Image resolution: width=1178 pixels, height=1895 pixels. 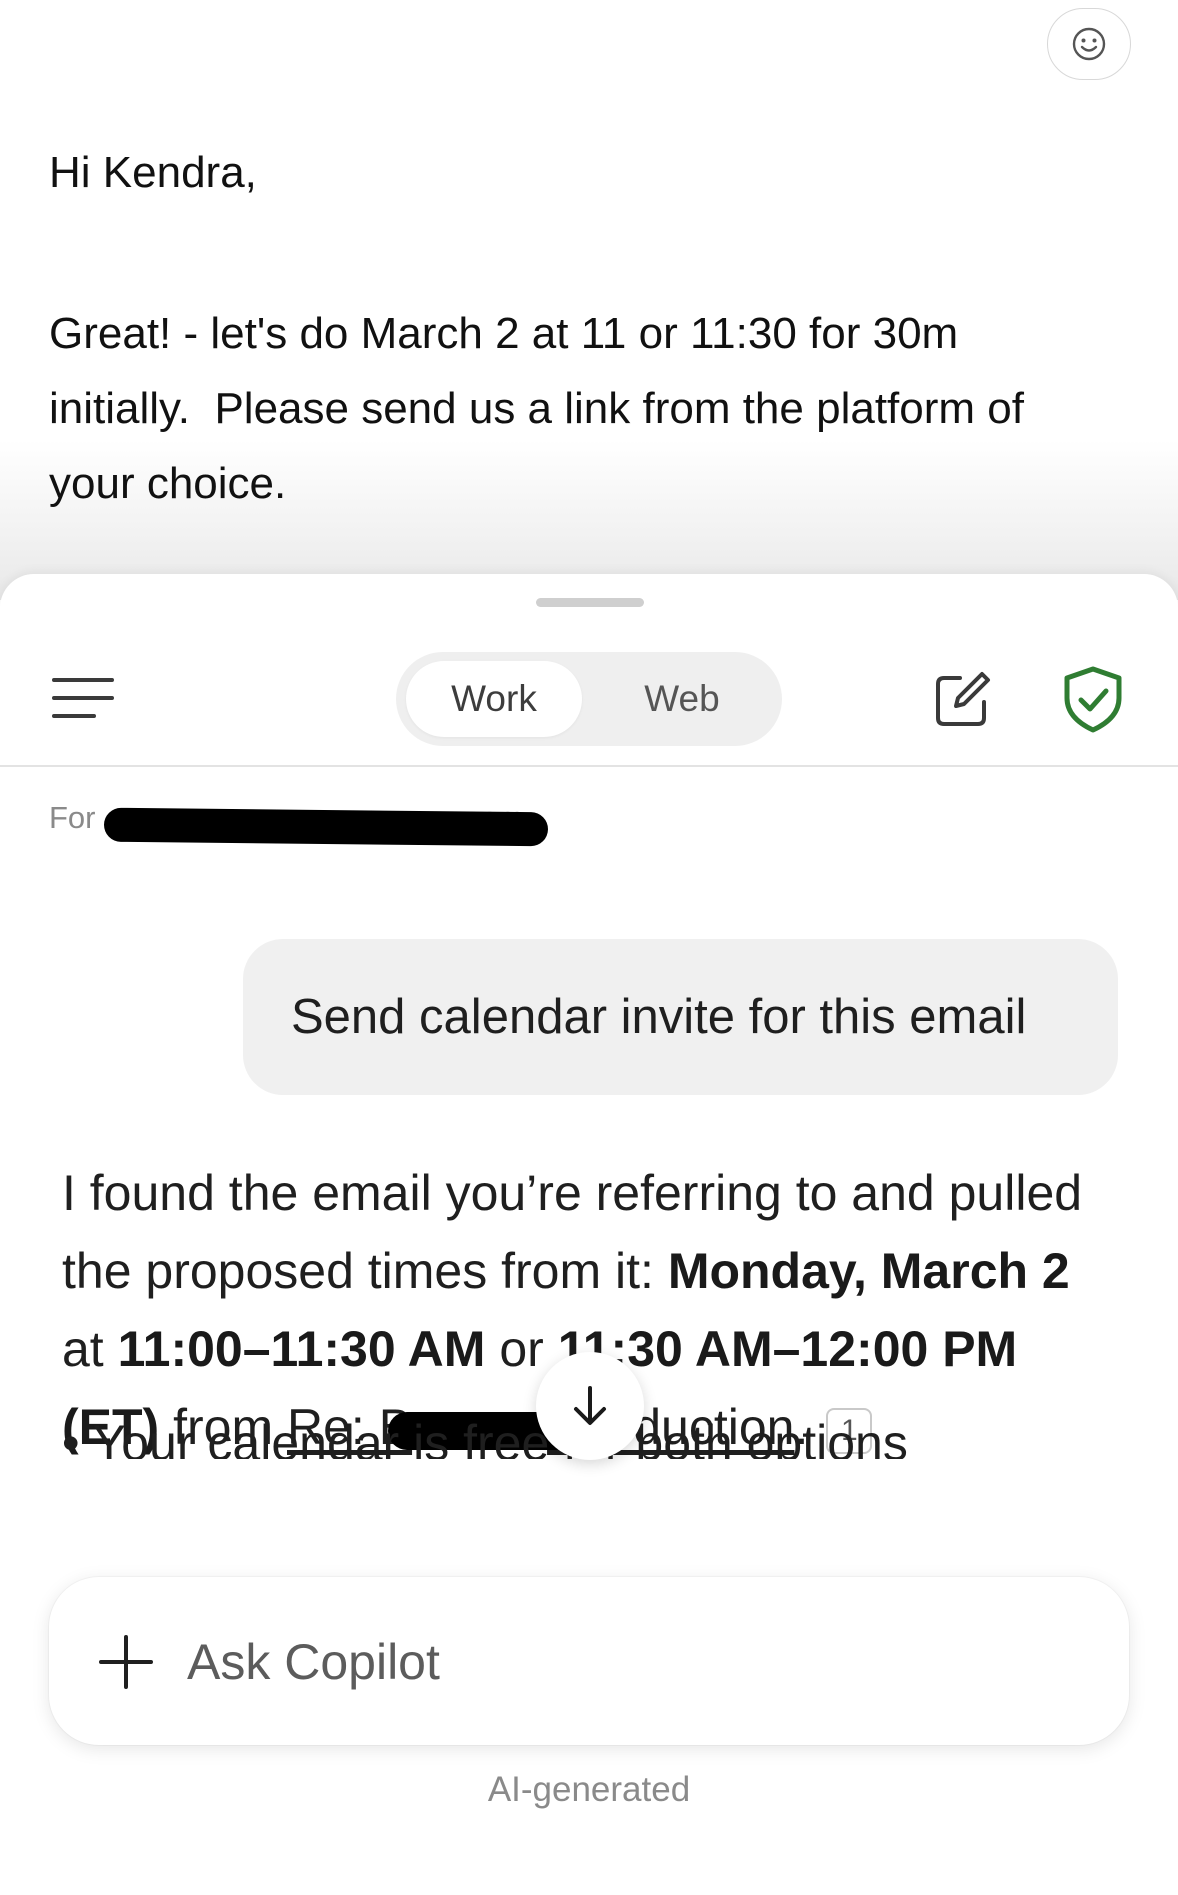 I want to click on shield-check-icon, so click(x=1093, y=699).